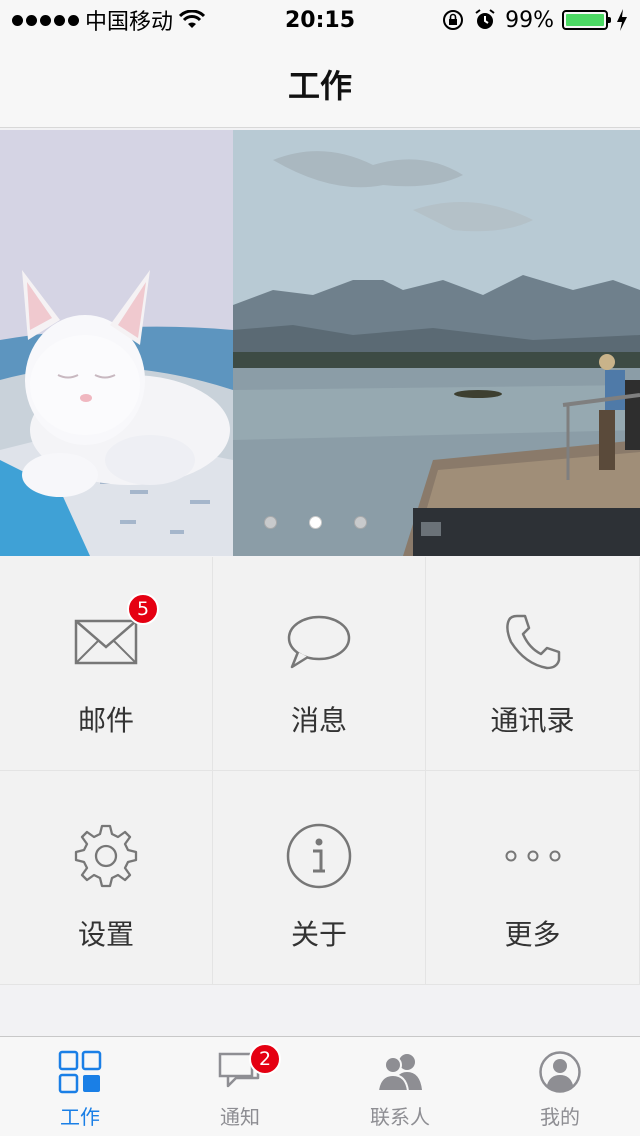  I want to click on tab-bar: 工作 2 通知 联系人 我的, so click(320, 1086).